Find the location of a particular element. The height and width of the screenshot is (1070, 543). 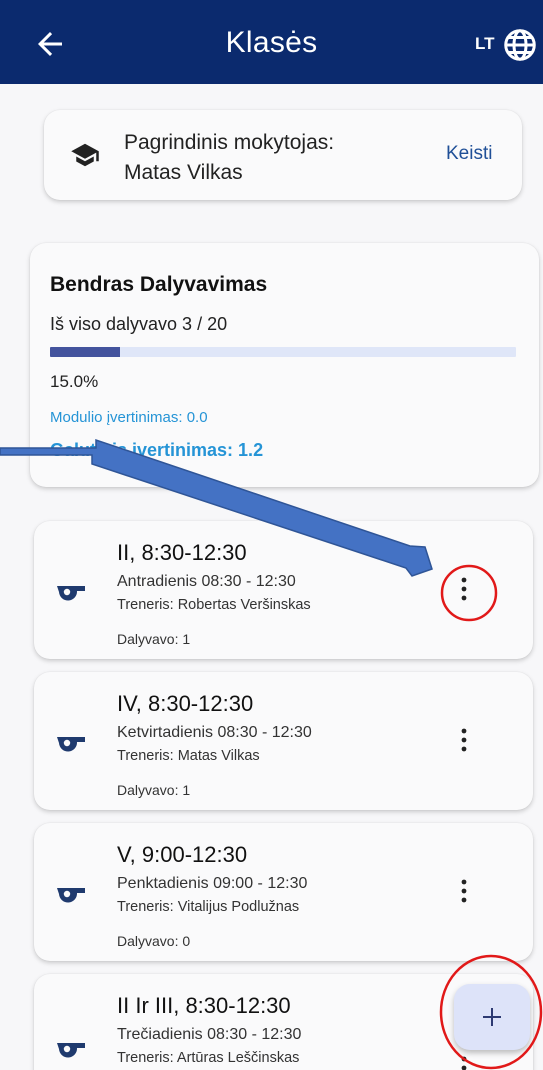

plus-icon is located at coordinates (492, 1017).